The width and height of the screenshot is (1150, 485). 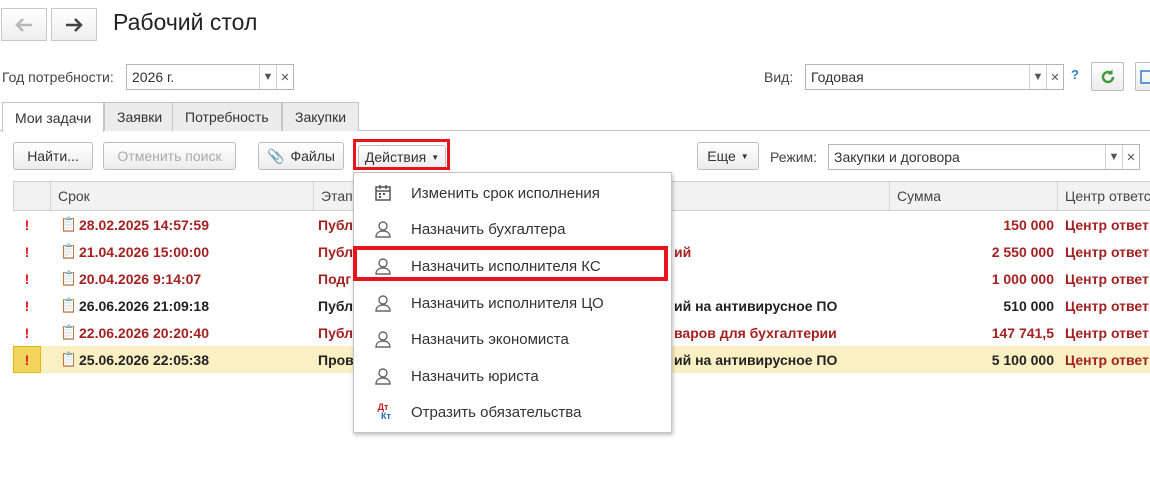 I want to click on back-button, so click(x=24, y=24).